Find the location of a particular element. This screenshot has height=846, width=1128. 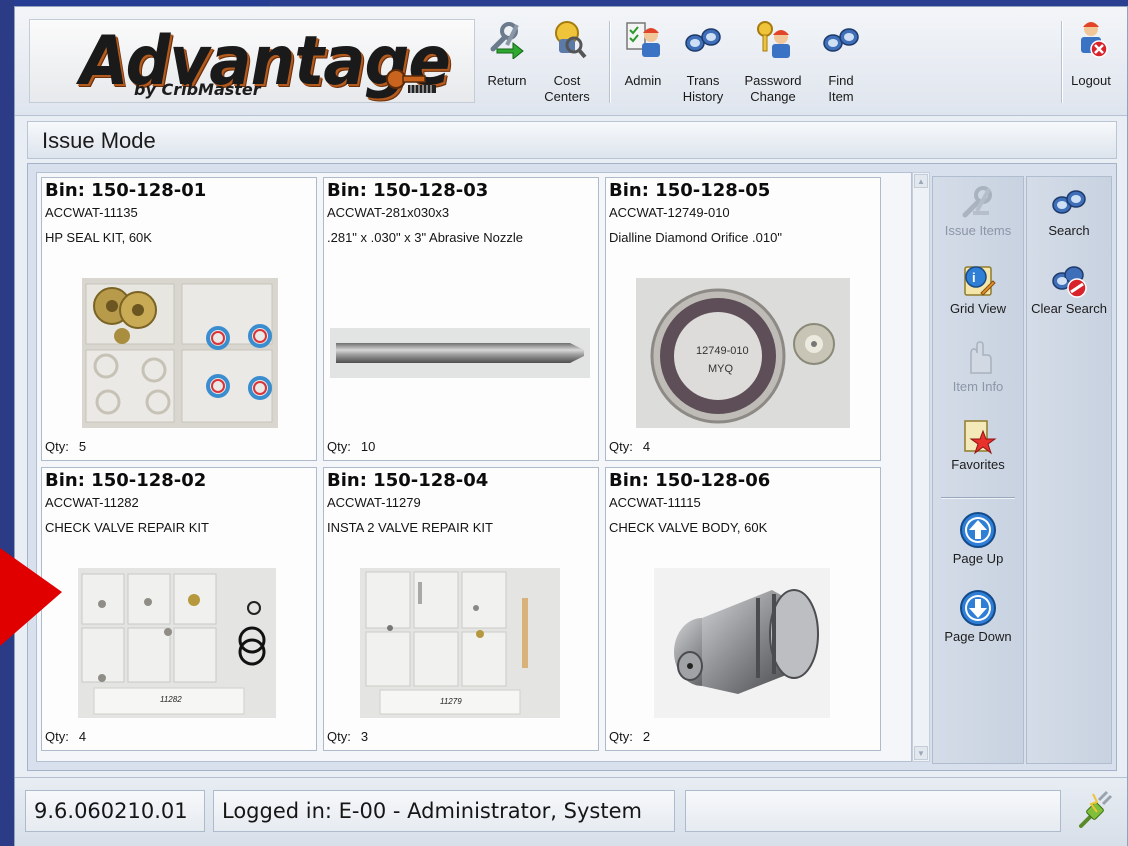

part-number: ACCWAT-11115 is located at coordinates (655, 502).